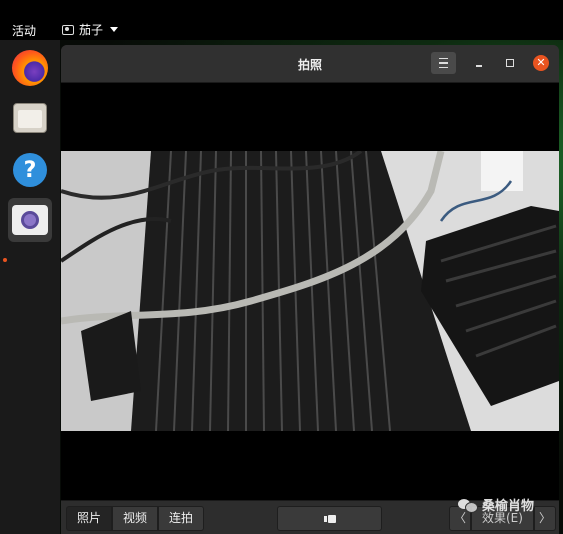 The width and height of the screenshot is (563, 534). I want to click on running-indicator, so click(5, 260).